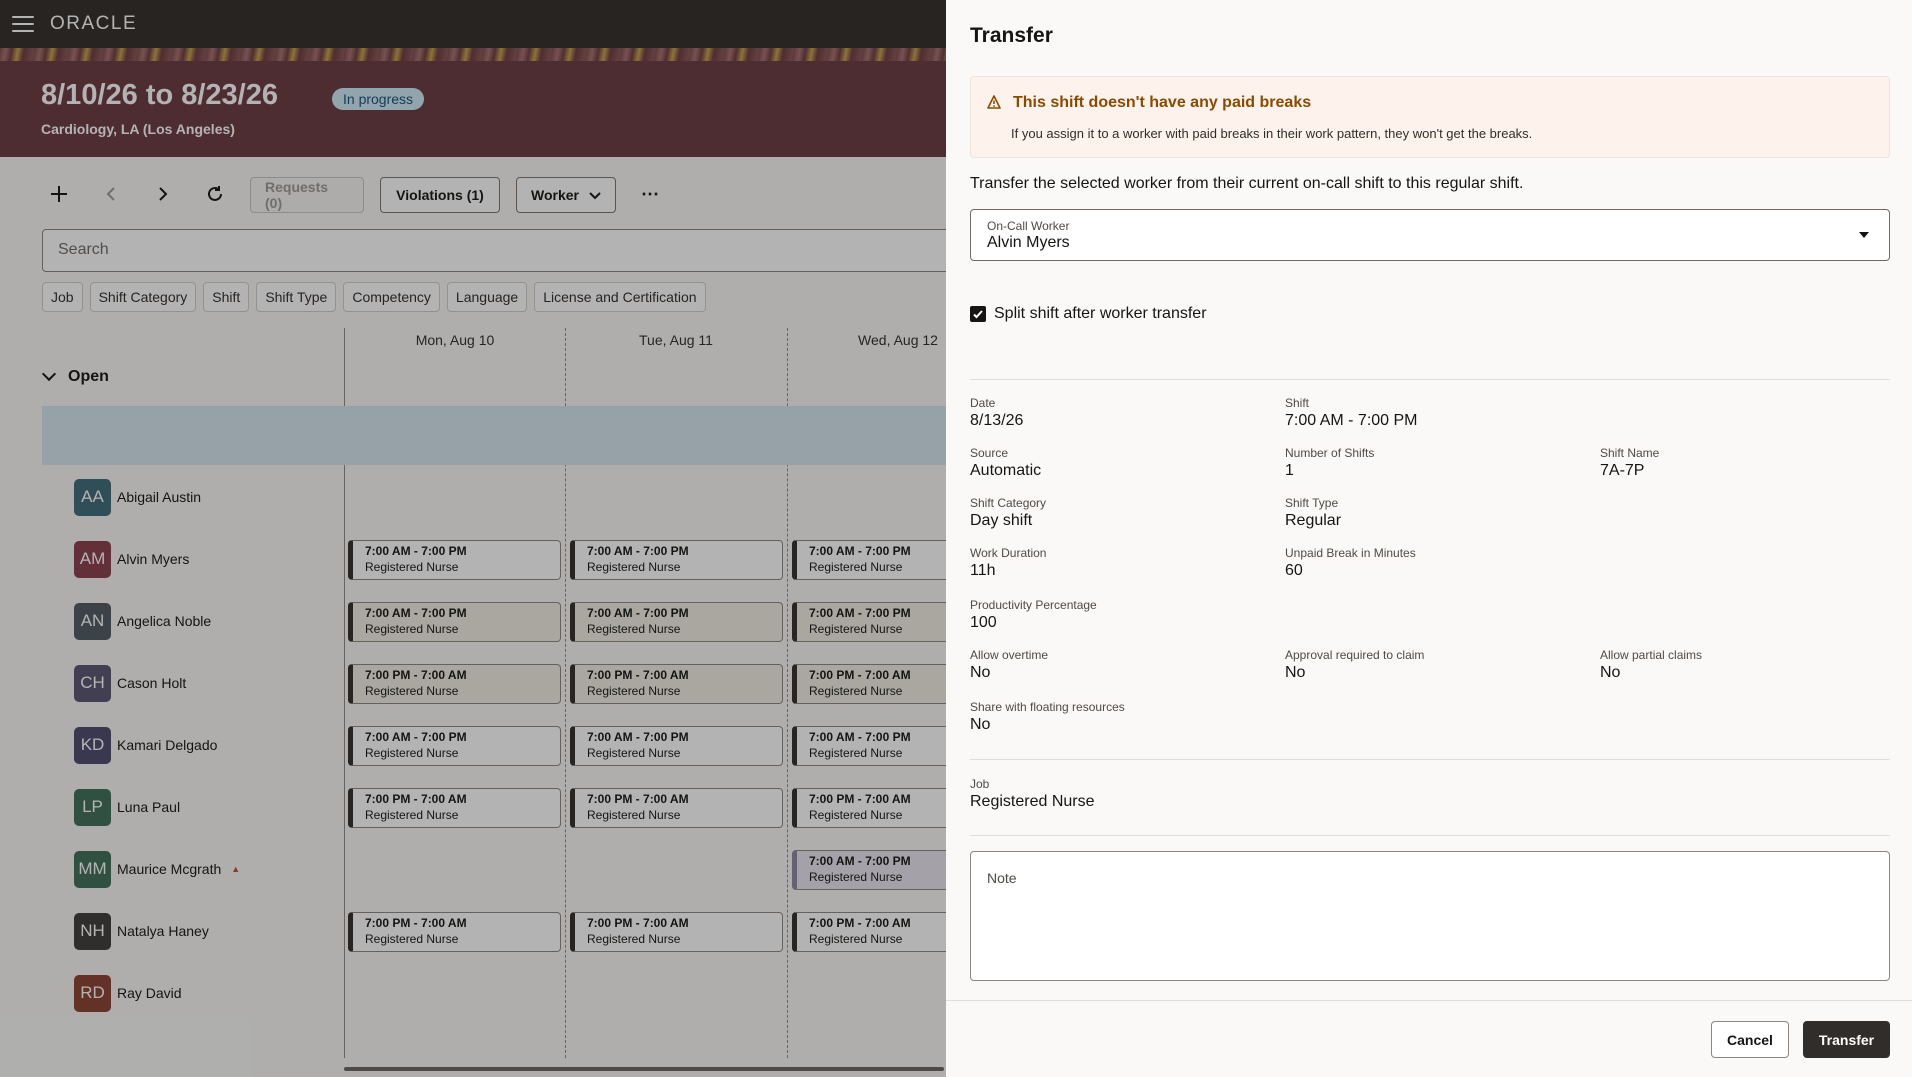  Describe the element at coordinates (997, 420) in the screenshot. I see `field-value: 8/13/26` at that location.